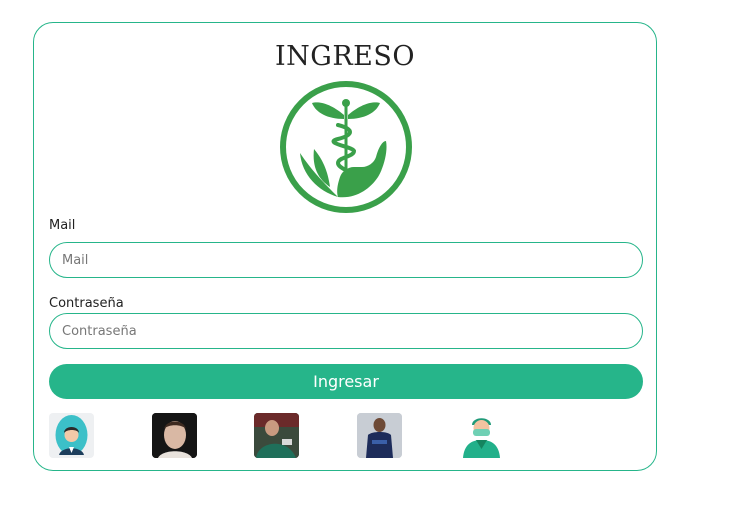  What do you see at coordinates (346, 381) in the screenshot?
I see `submit-button: Ingresar` at bounding box center [346, 381].